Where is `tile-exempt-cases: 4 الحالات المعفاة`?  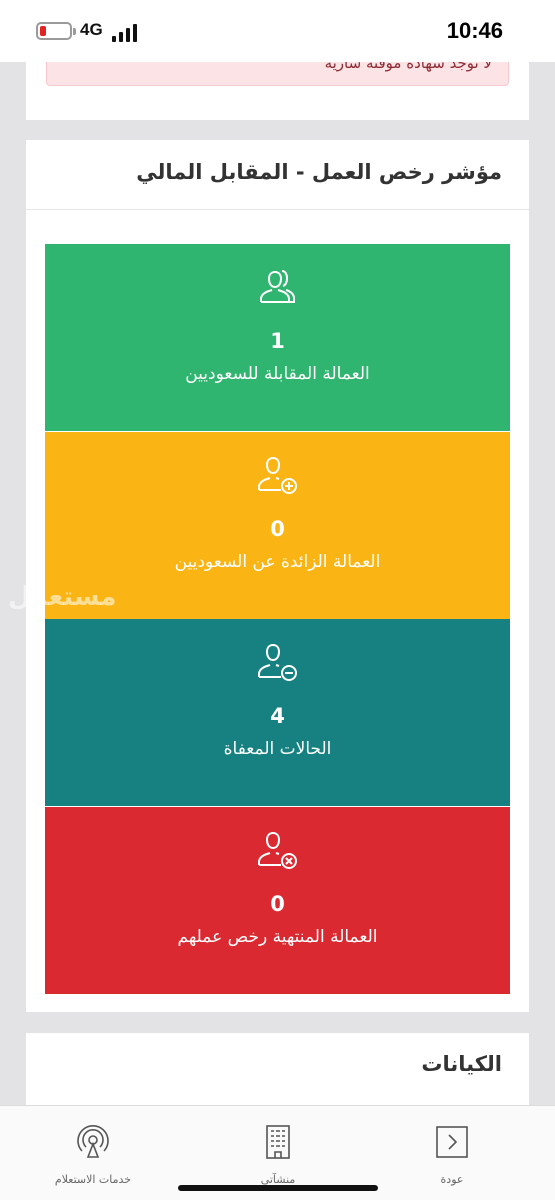 tile-exempt-cases: 4 الحالات المعفاة is located at coordinates (277, 712).